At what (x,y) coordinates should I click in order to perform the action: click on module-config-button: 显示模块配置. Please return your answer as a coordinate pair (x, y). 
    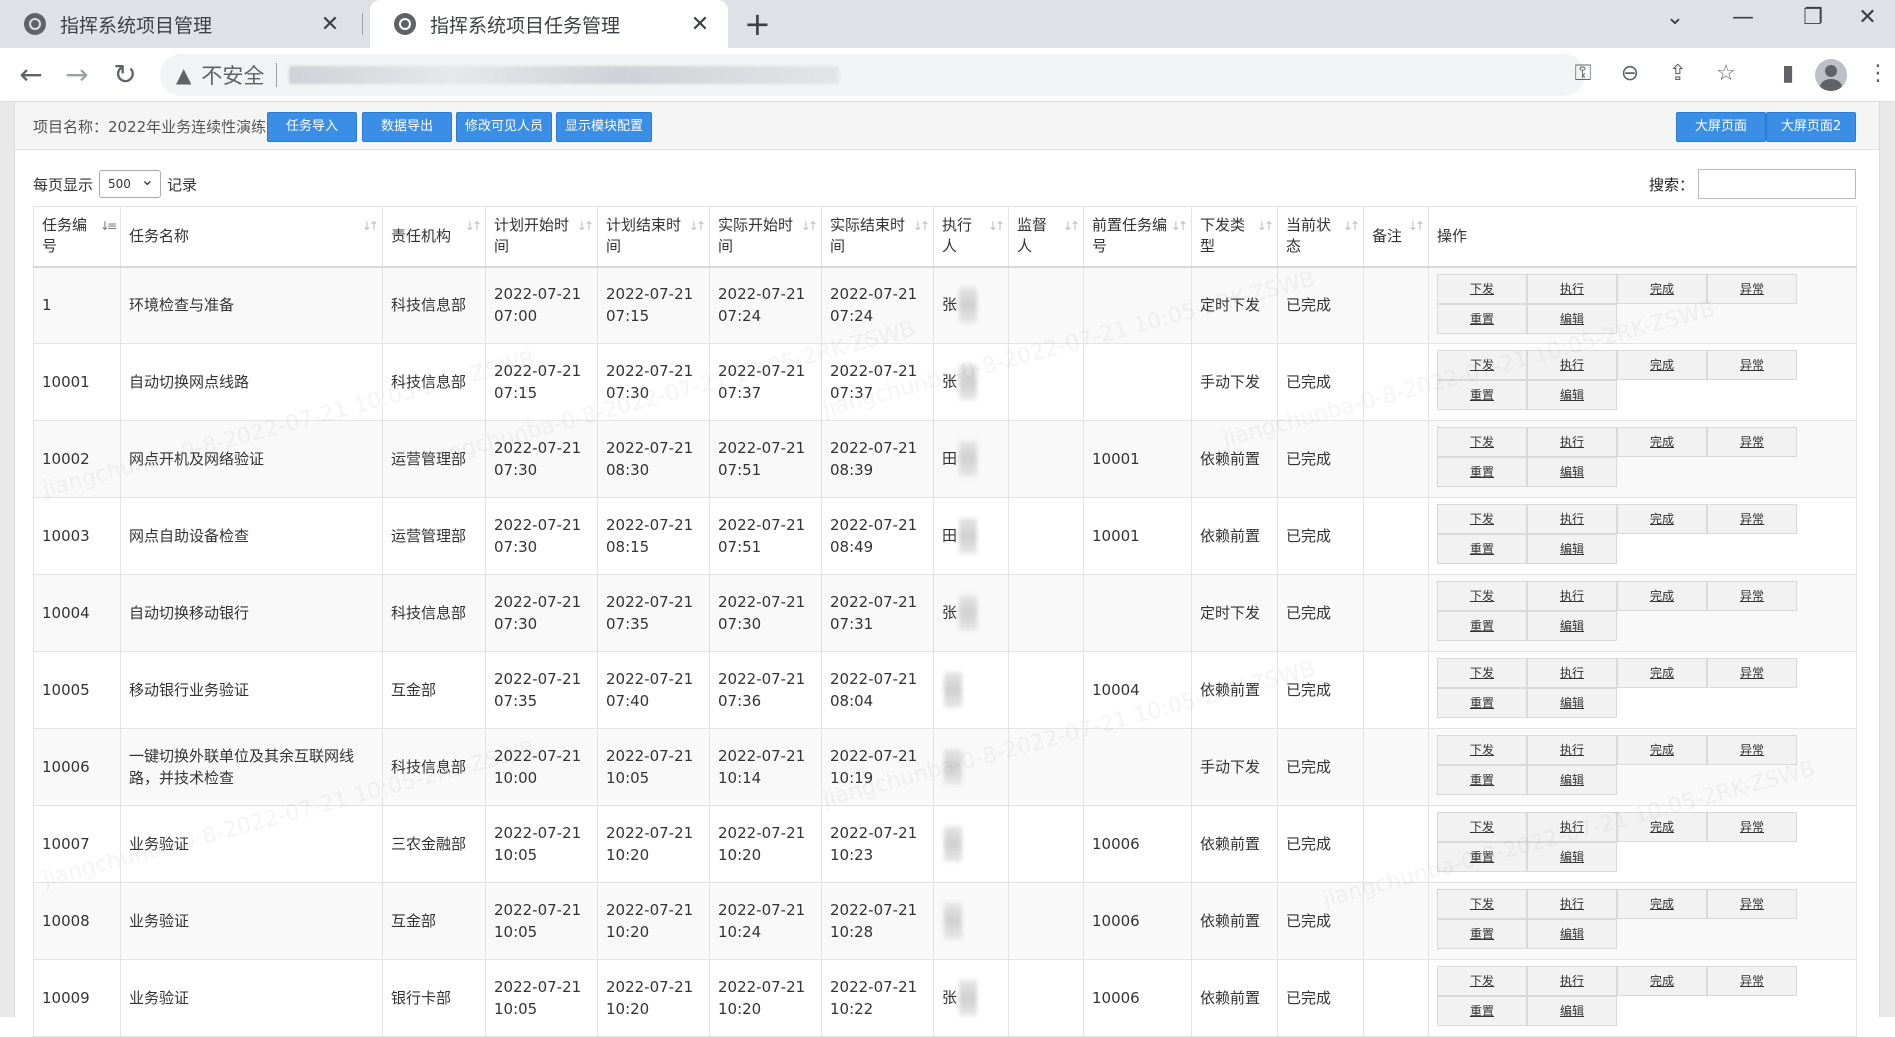
    Looking at the image, I should click on (604, 127).